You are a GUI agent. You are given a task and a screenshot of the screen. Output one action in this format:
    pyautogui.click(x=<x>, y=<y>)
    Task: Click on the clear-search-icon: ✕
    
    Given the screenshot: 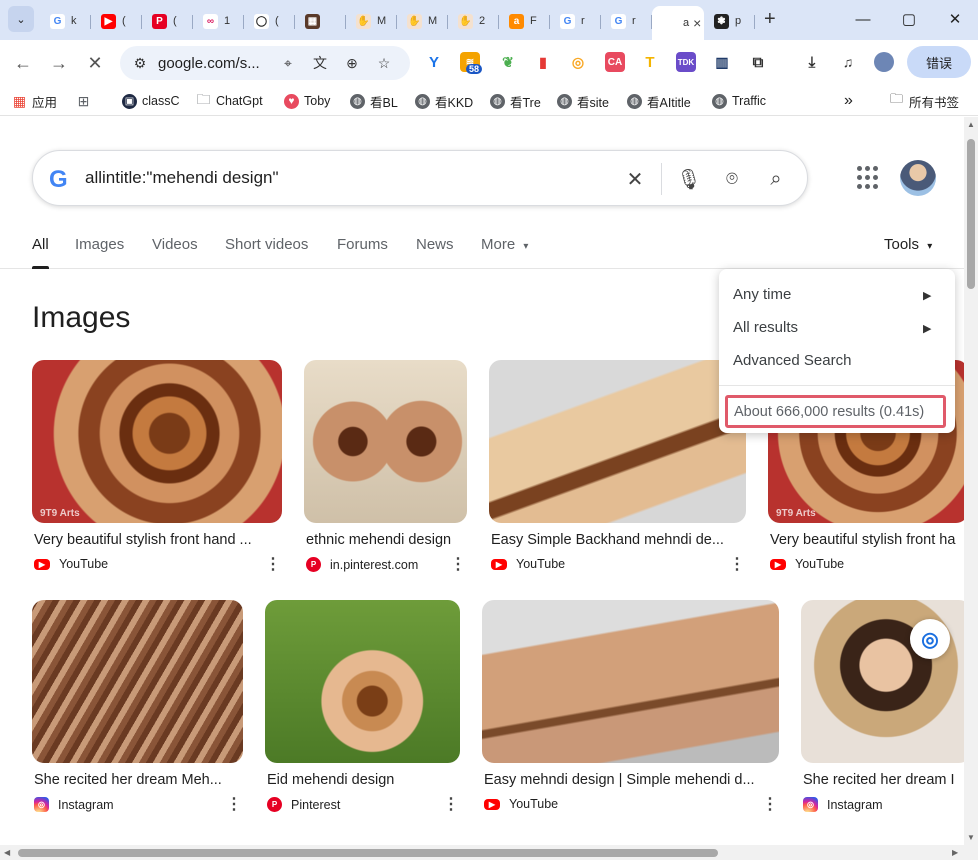 What is the action you would take?
    pyautogui.click(x=635, y=179)
    